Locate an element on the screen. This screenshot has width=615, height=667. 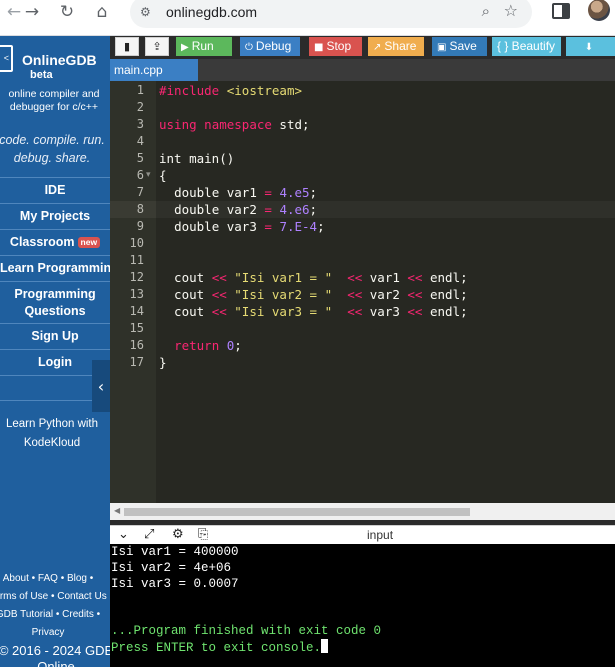
download-icon: ⬇ is located at coordinates (589, 47).